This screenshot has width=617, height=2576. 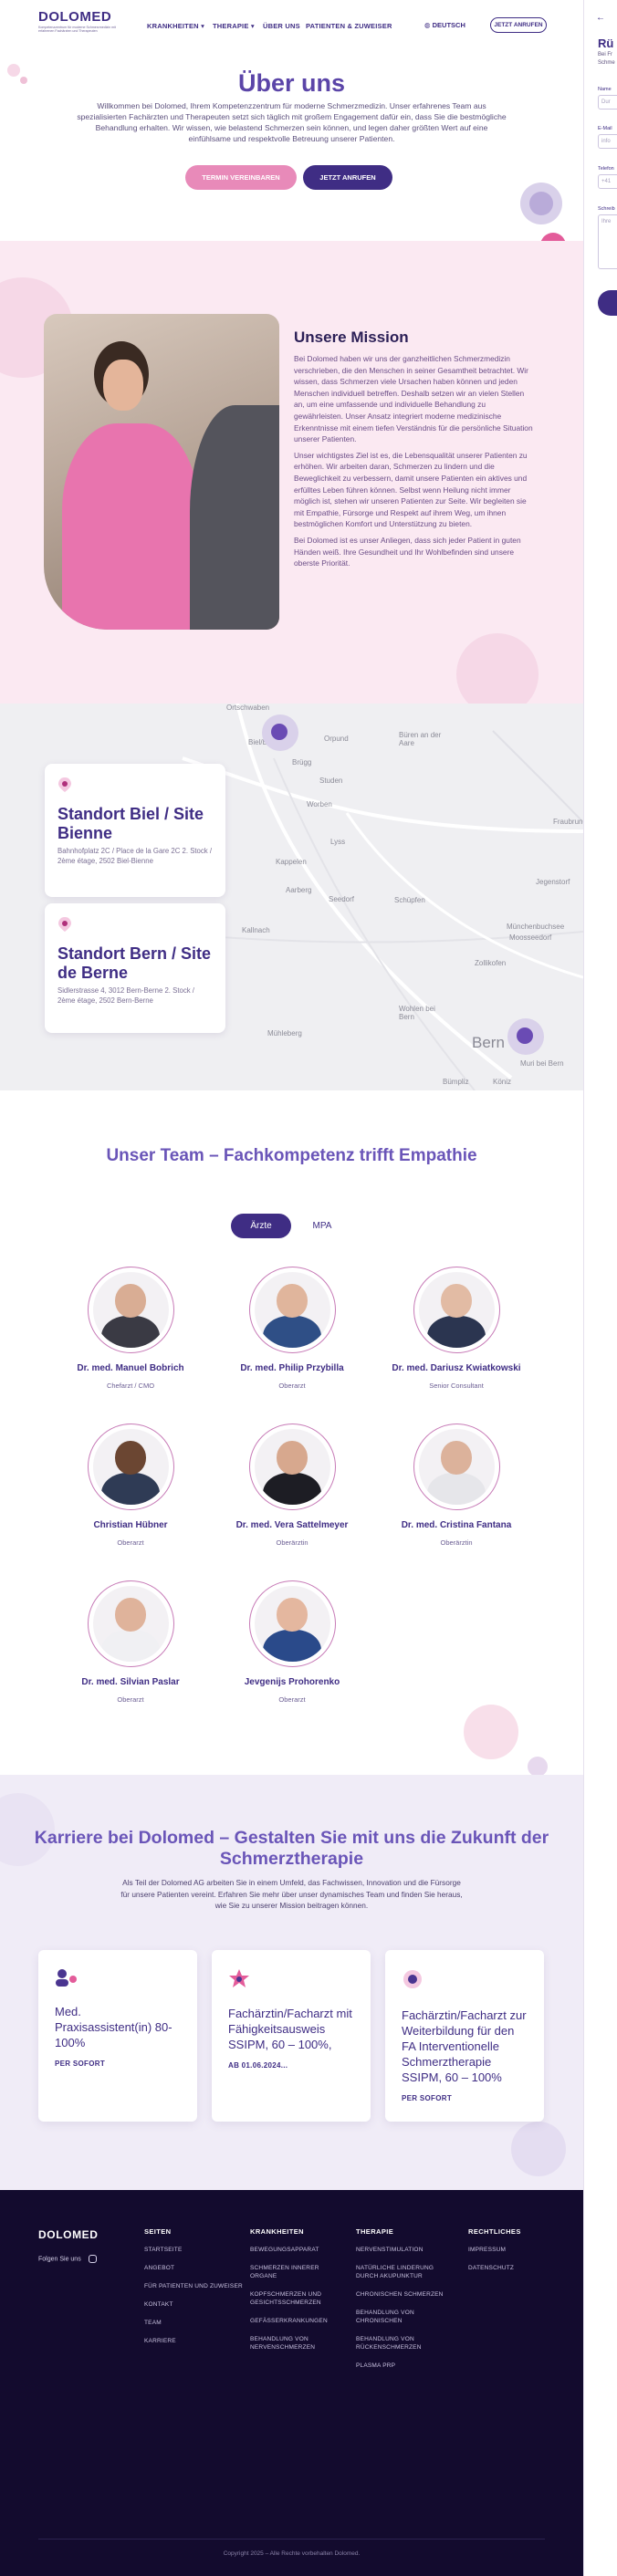 I want to click on nav-krankheiten: KRANKHEITEN ▾, so click(x=175, y=26).